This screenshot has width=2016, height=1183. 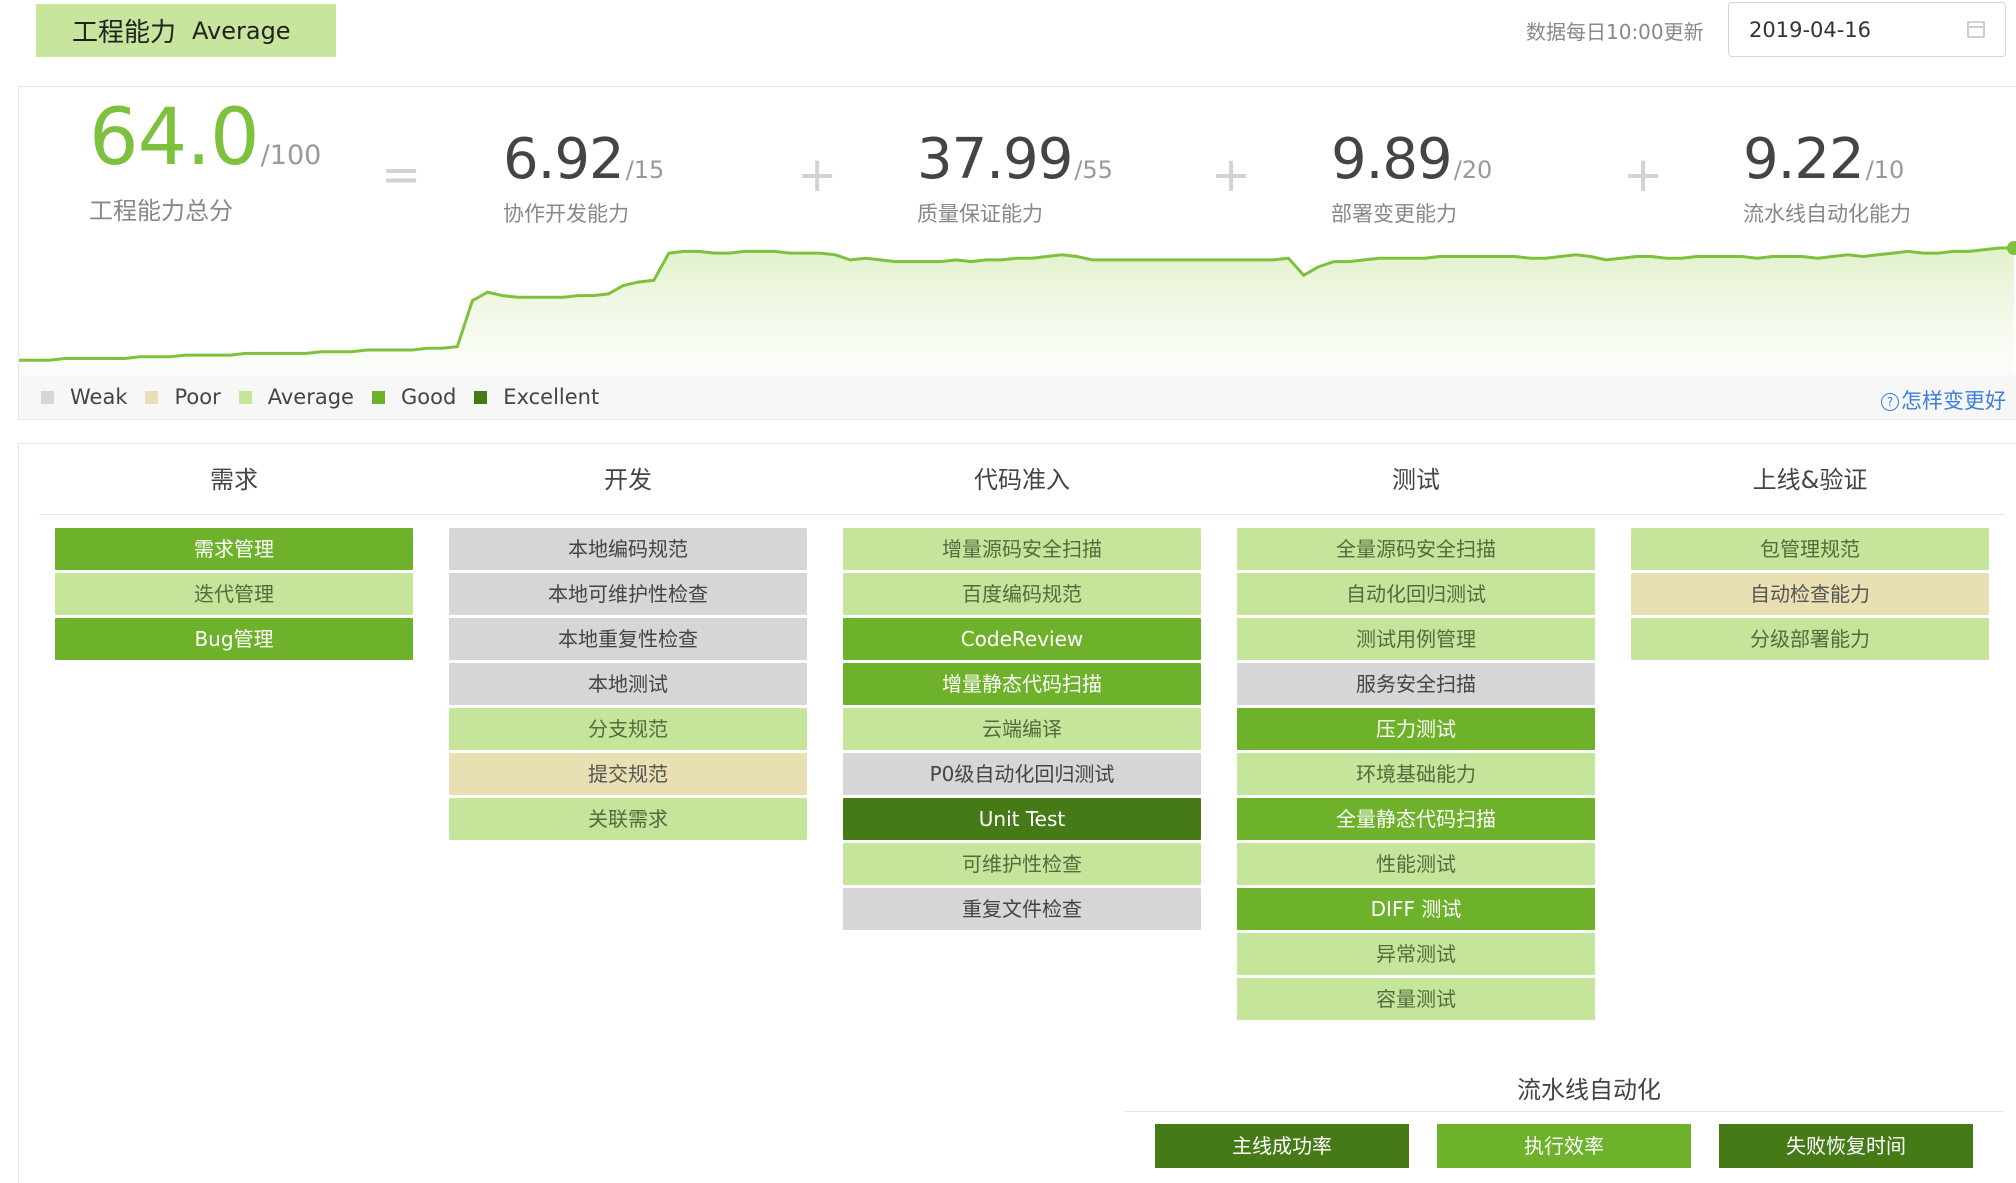 I want to click on metric-collaboration: 6.92/15 协作开发能力, so click(x=583, y=177).